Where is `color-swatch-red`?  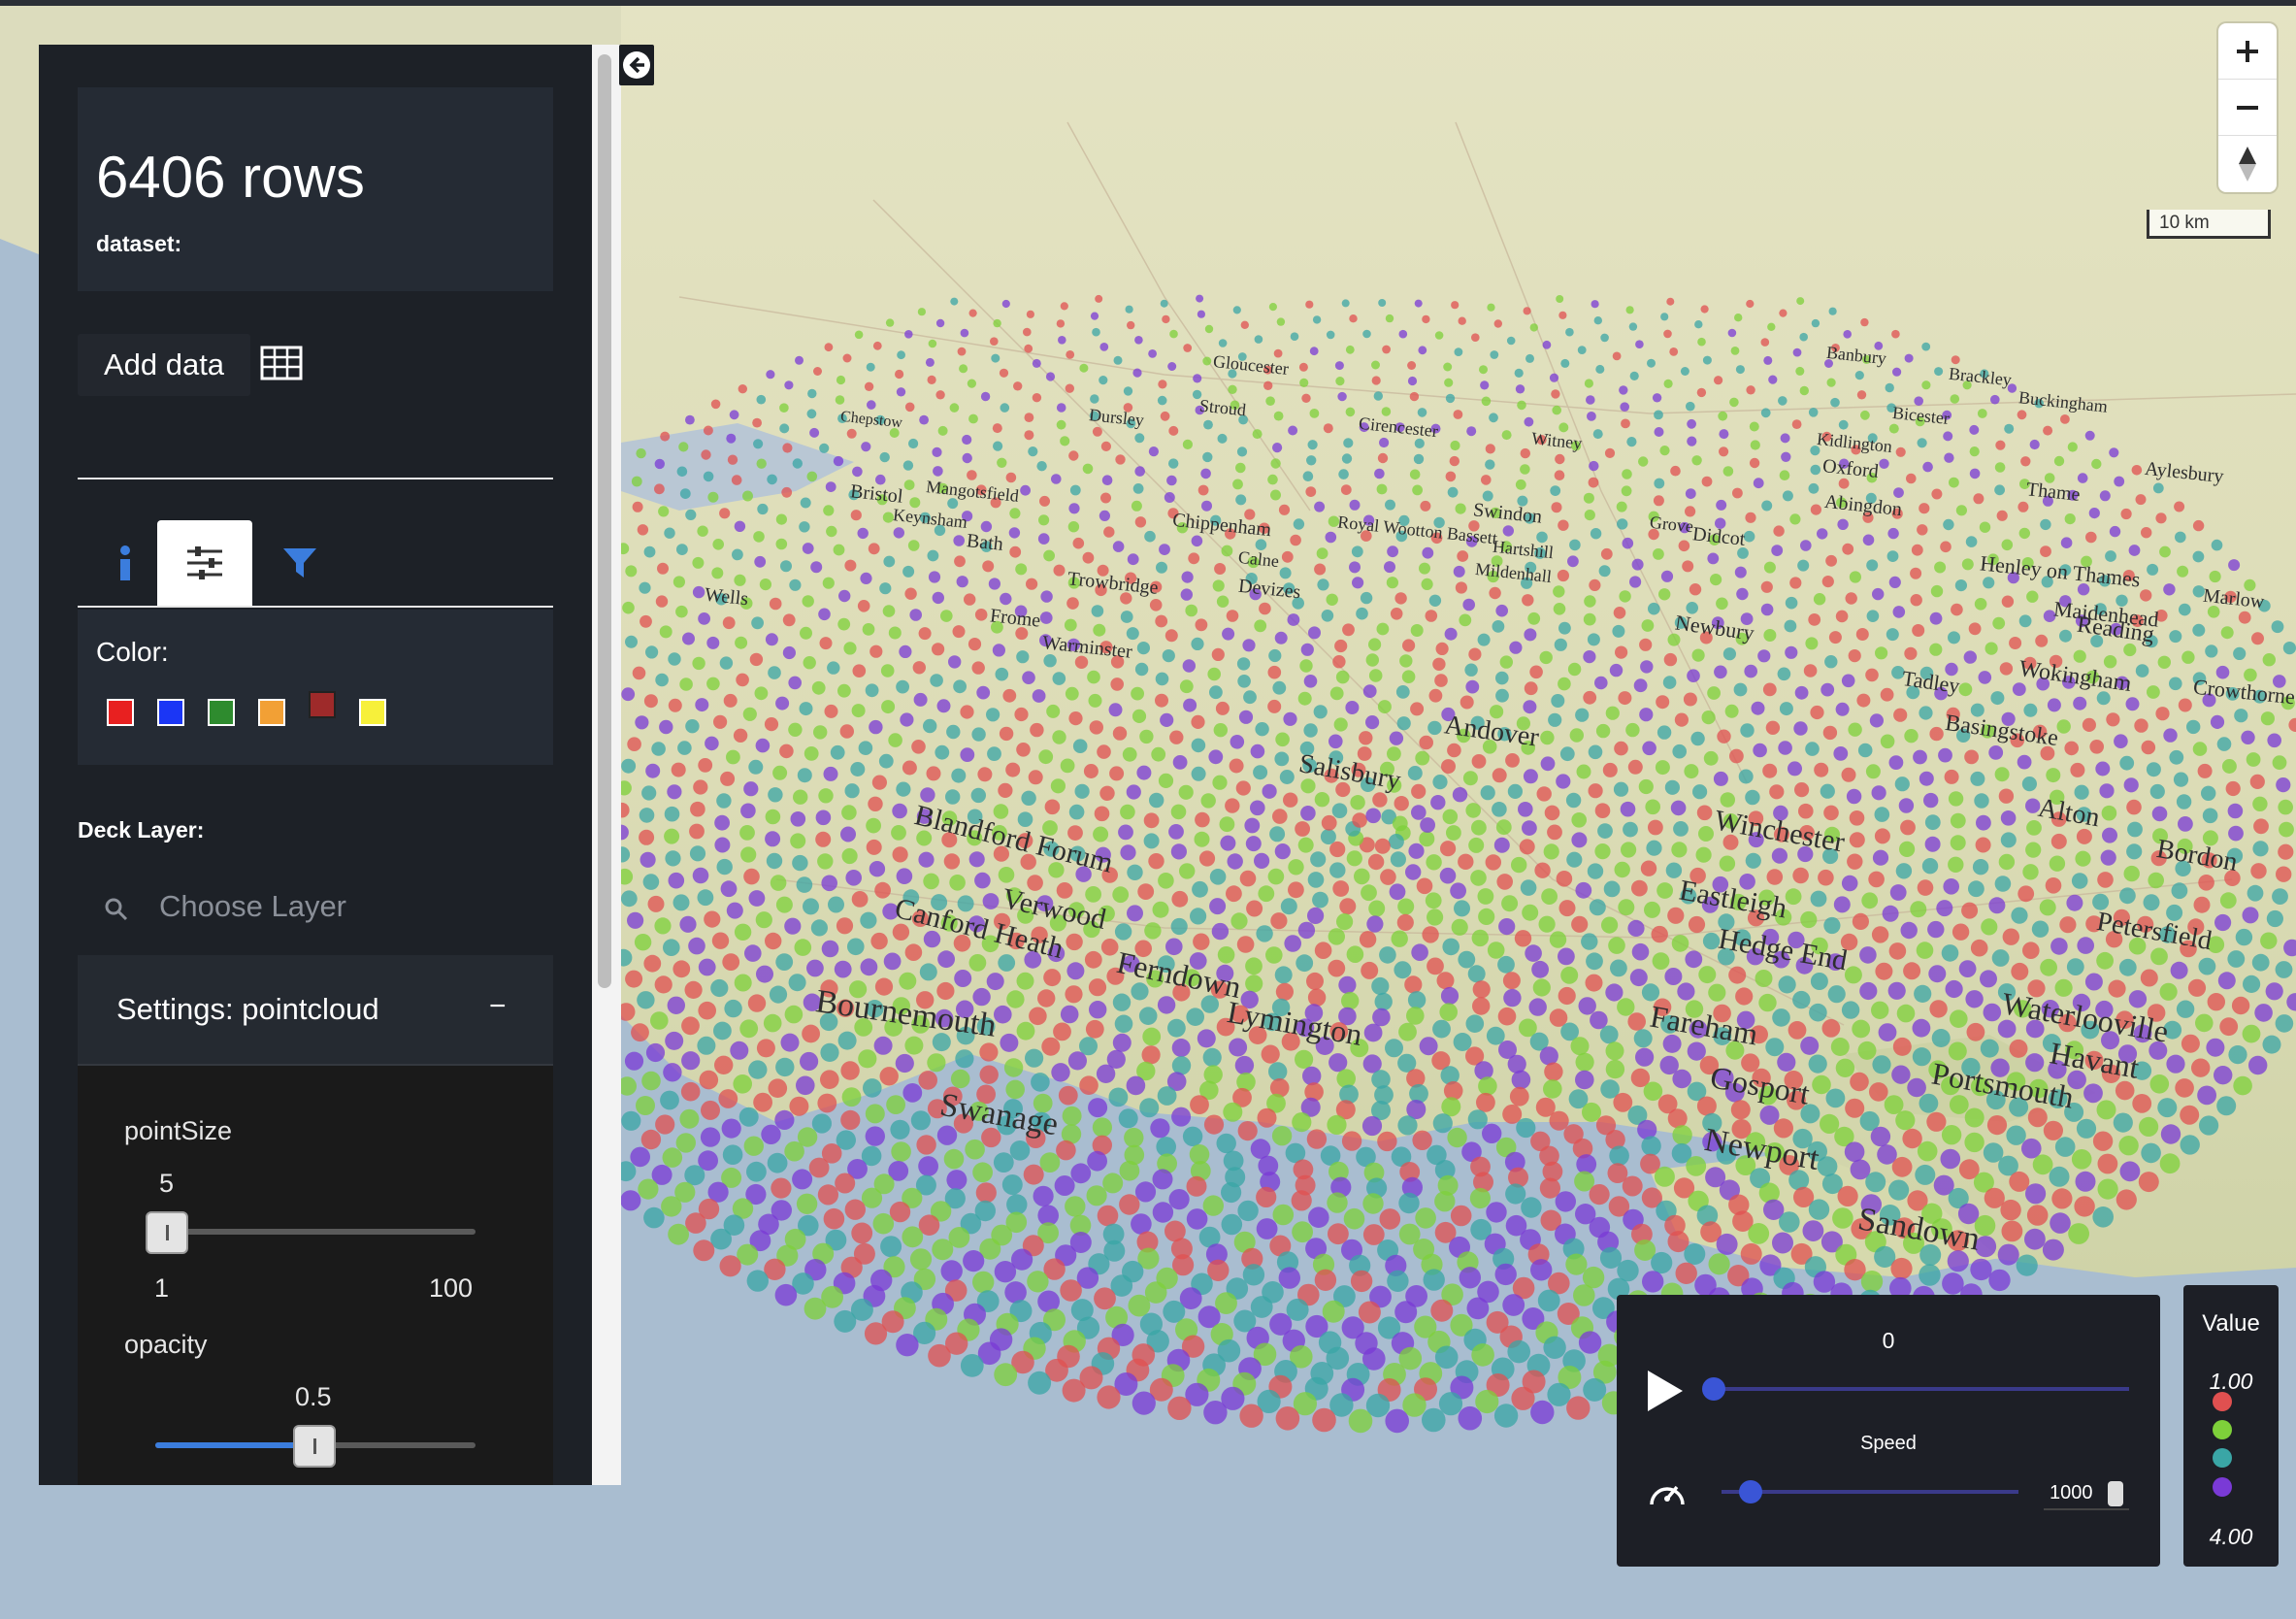 color-swatch-red is located at coordinates (120, 712).